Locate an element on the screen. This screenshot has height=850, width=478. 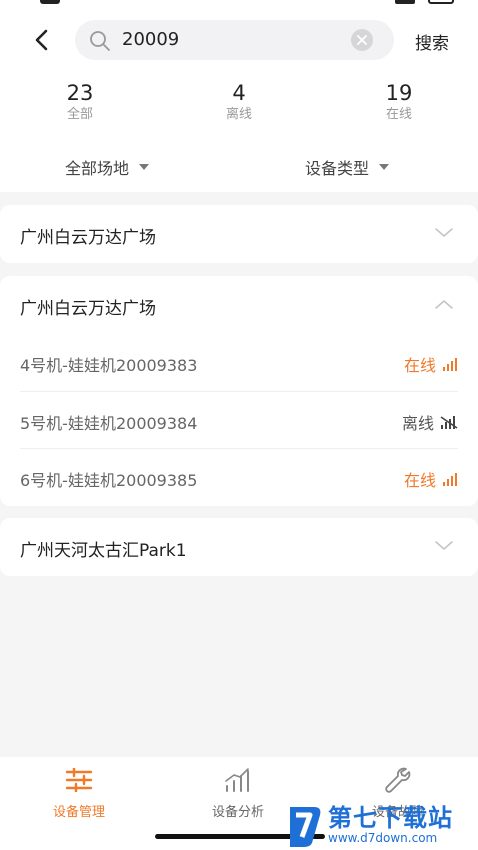
device-name: 5号机-娃娃机20009384 is located at coordinates (109, 423).